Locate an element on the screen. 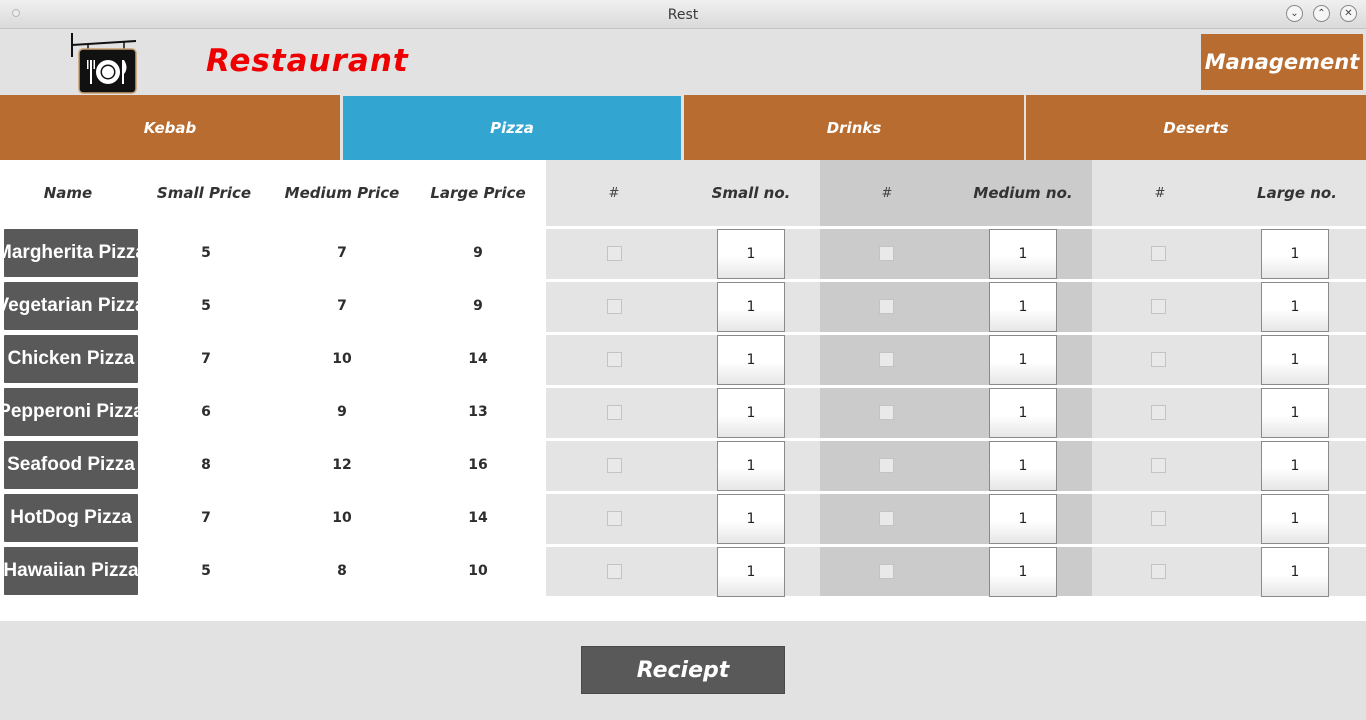  item-name-button: Pepperoni Pizza is located at coordinates (71, 412).